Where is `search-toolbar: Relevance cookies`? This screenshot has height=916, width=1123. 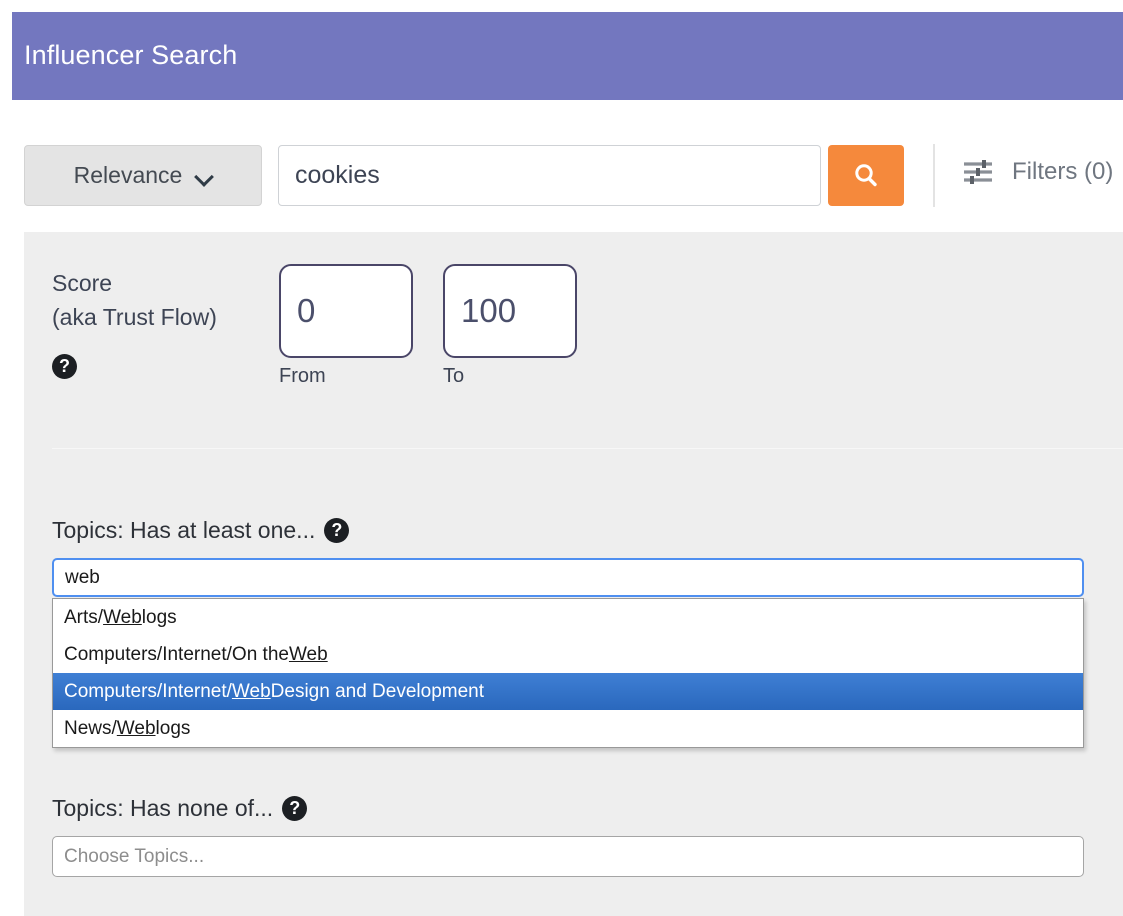
search-toolbar: Relevance cookies is located at coordinates (561, 166).